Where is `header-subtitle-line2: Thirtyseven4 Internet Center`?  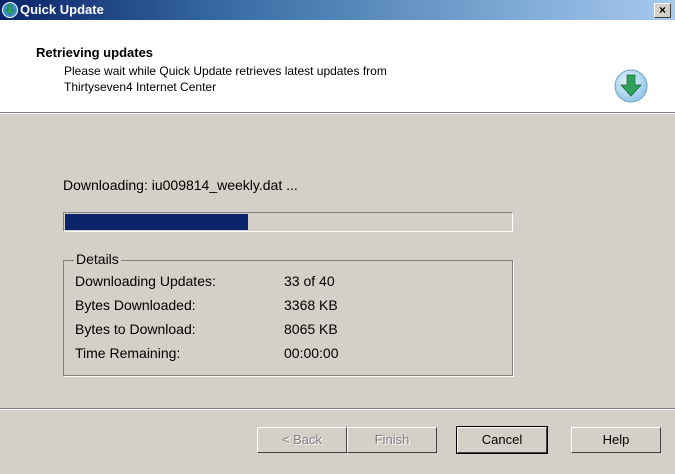
header-subtitle-line2: Thirtyseven4 Internet Center is located at coordinates (140, 87).